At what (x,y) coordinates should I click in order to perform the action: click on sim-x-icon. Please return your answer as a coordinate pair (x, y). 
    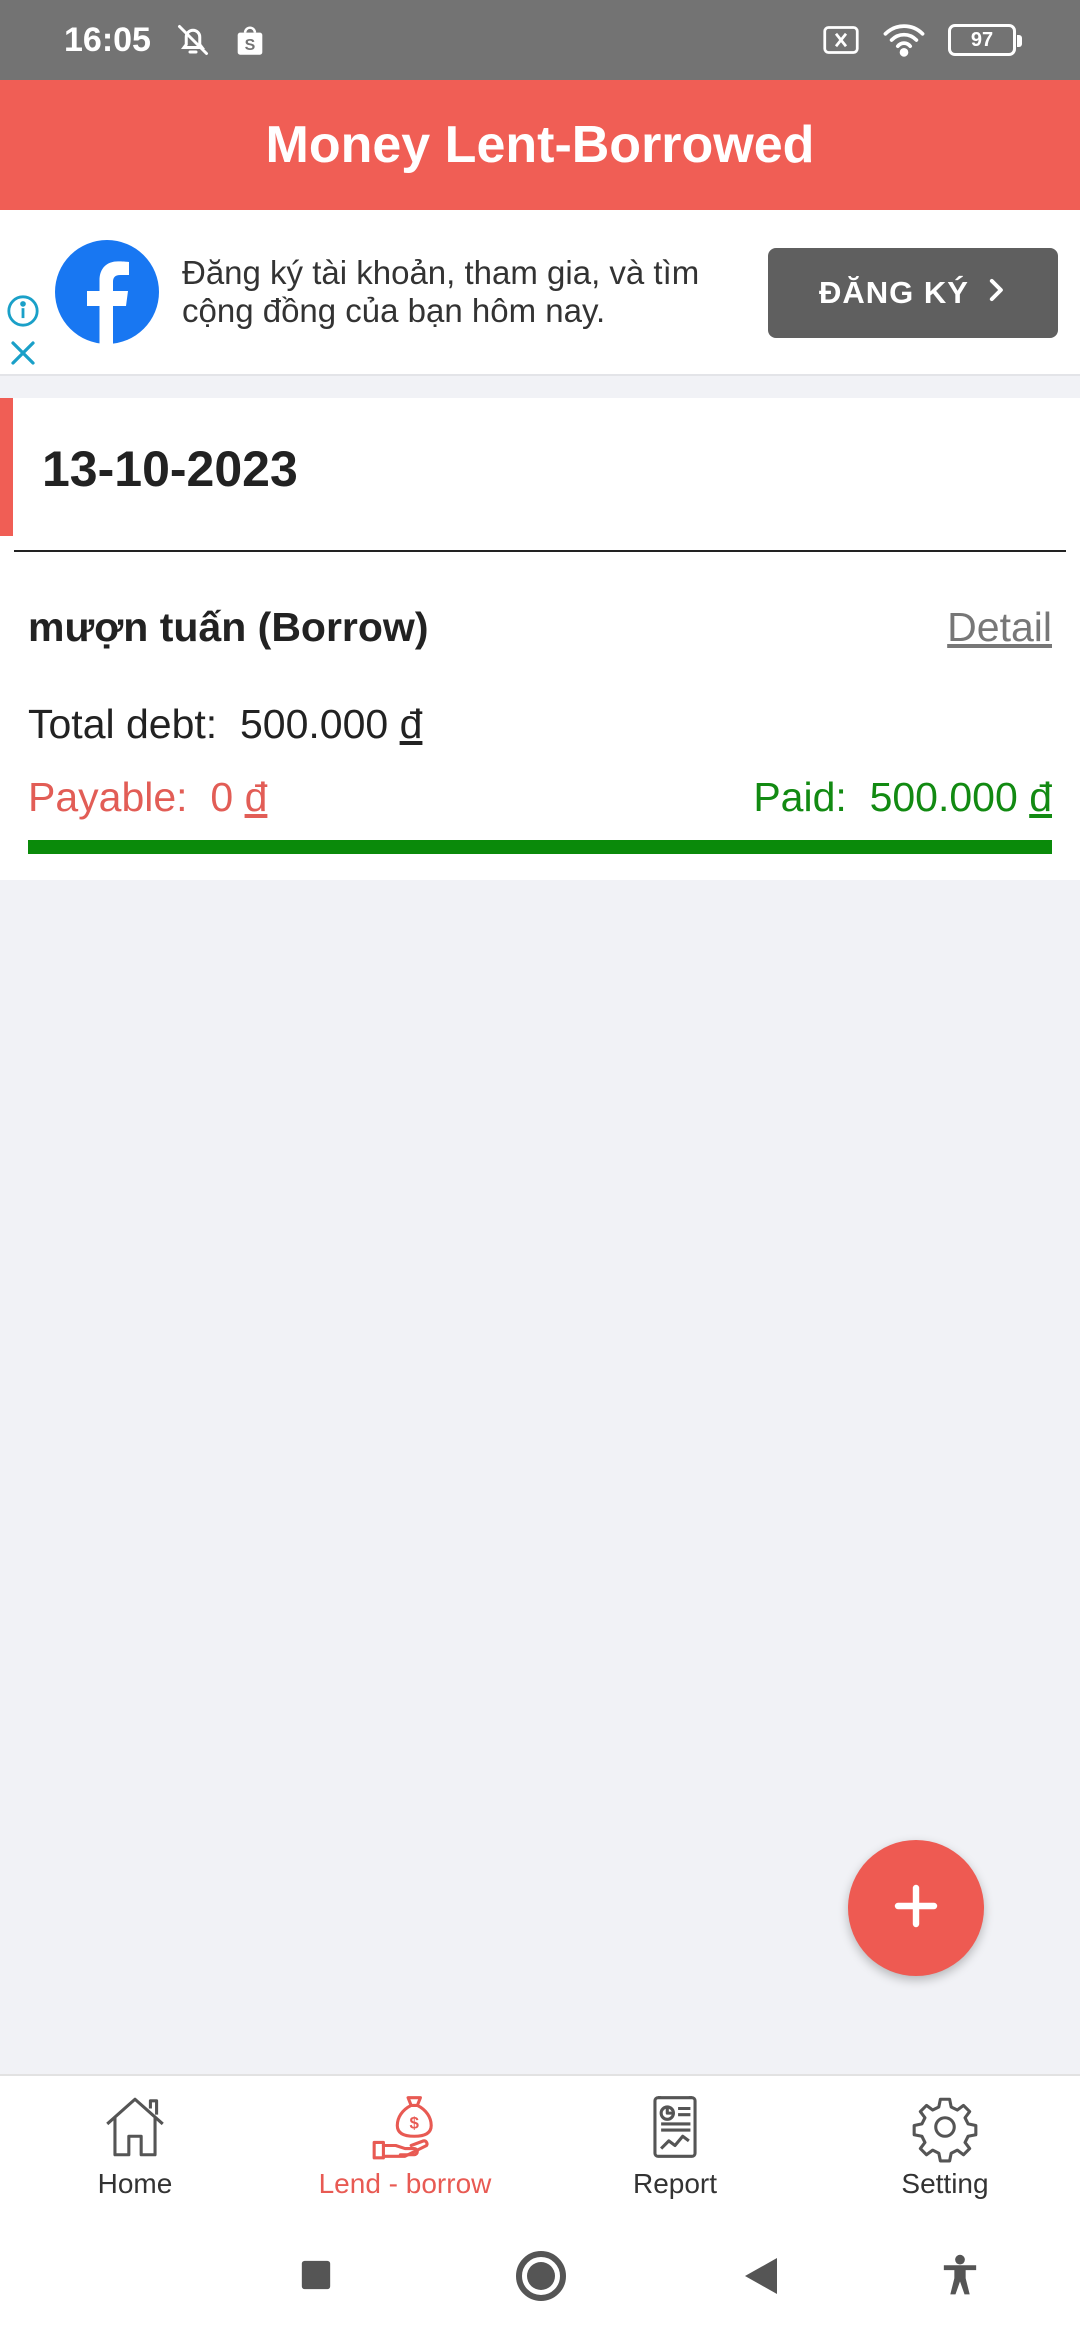
    Looking at the image, I should click on (841, 40).